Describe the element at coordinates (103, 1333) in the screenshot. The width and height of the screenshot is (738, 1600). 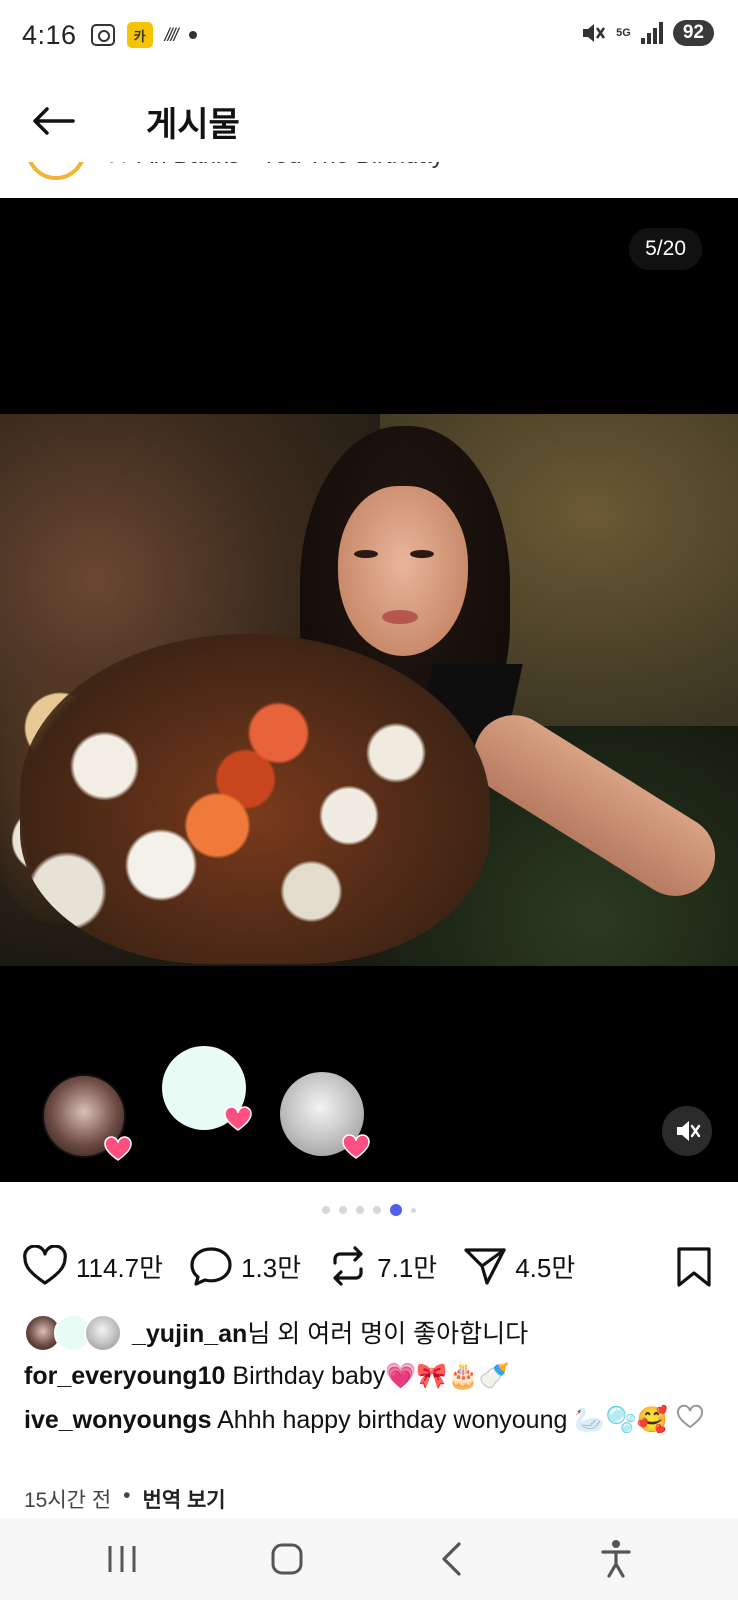
I see `avatar` at that location.